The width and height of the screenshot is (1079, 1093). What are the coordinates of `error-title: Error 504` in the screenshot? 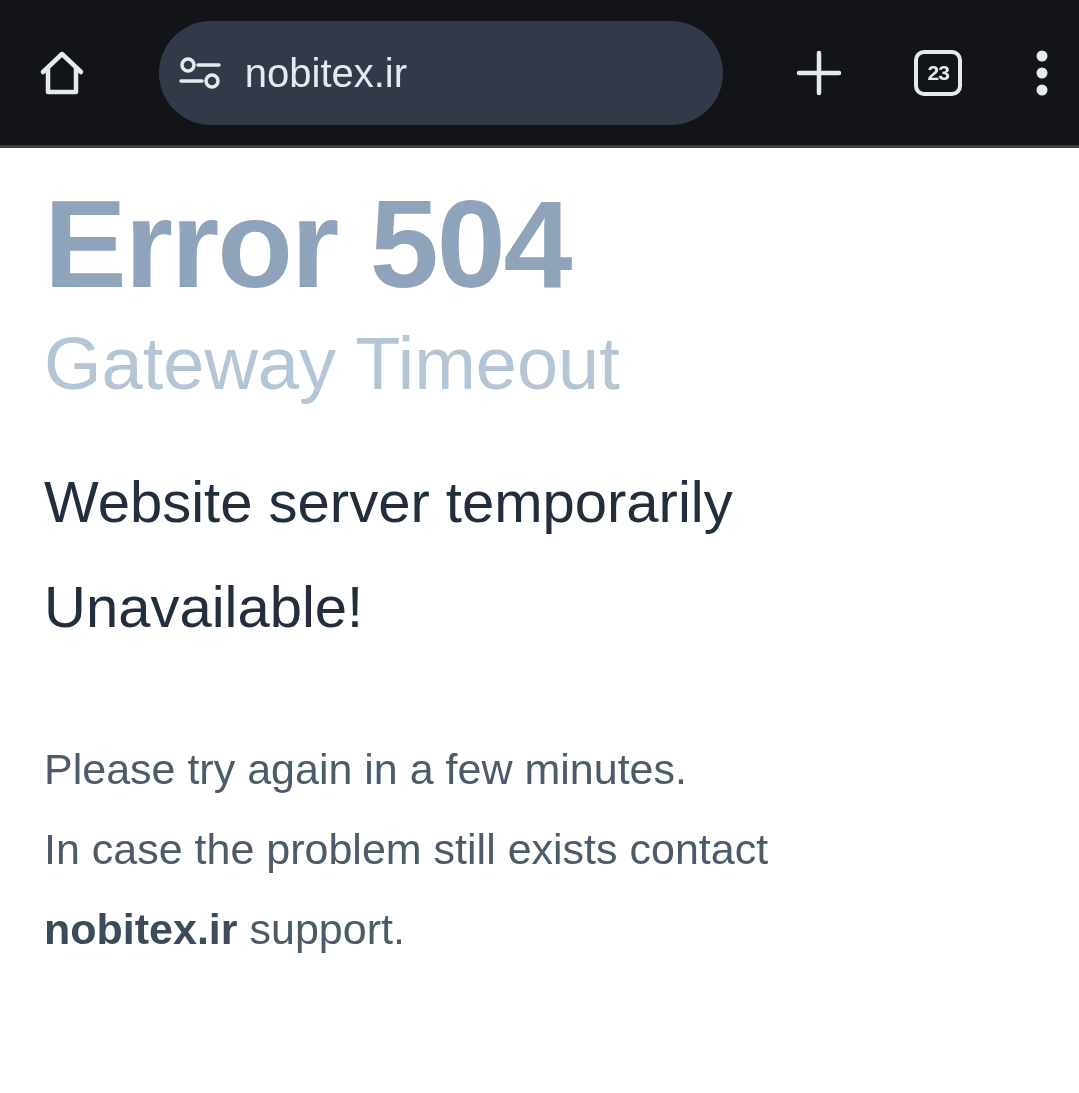 It's located at (308, 244).